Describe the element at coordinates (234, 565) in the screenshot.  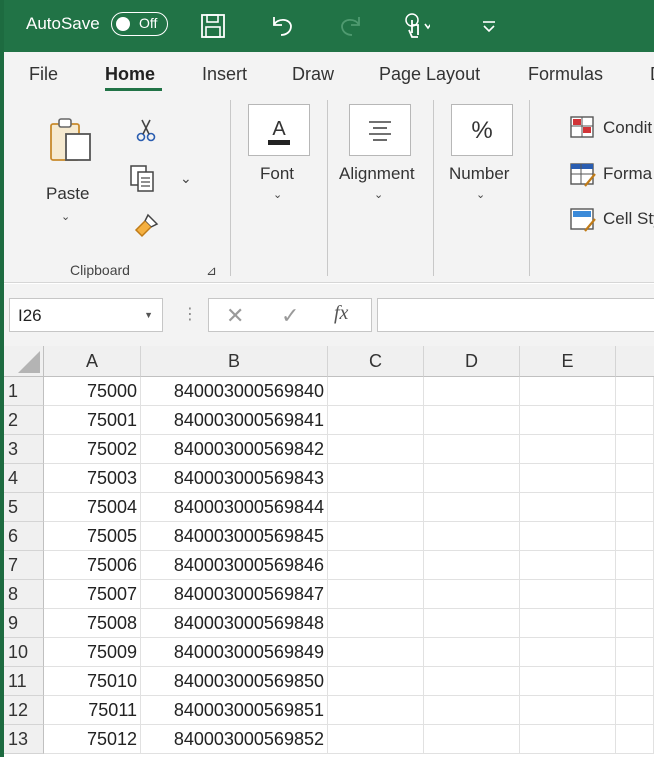
I see `cell: 840003000569846` at that location.